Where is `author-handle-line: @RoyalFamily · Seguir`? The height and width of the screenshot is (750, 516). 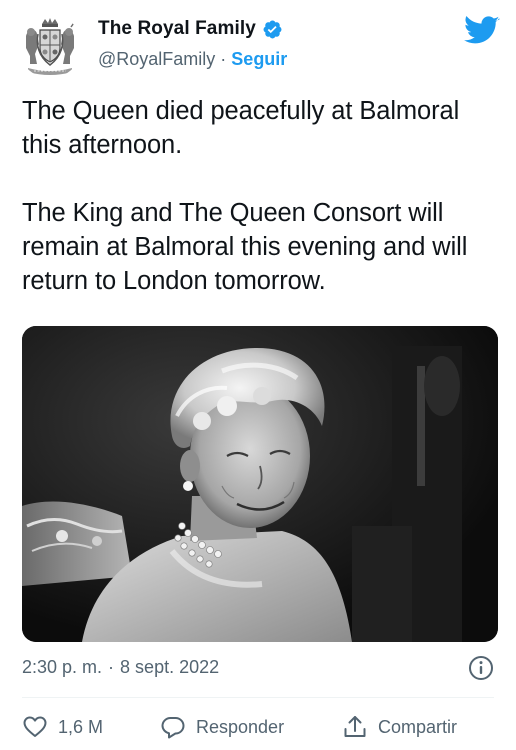 author-handle-line: @RoyalFamily · Seguir is located at coordinates (192, 59).